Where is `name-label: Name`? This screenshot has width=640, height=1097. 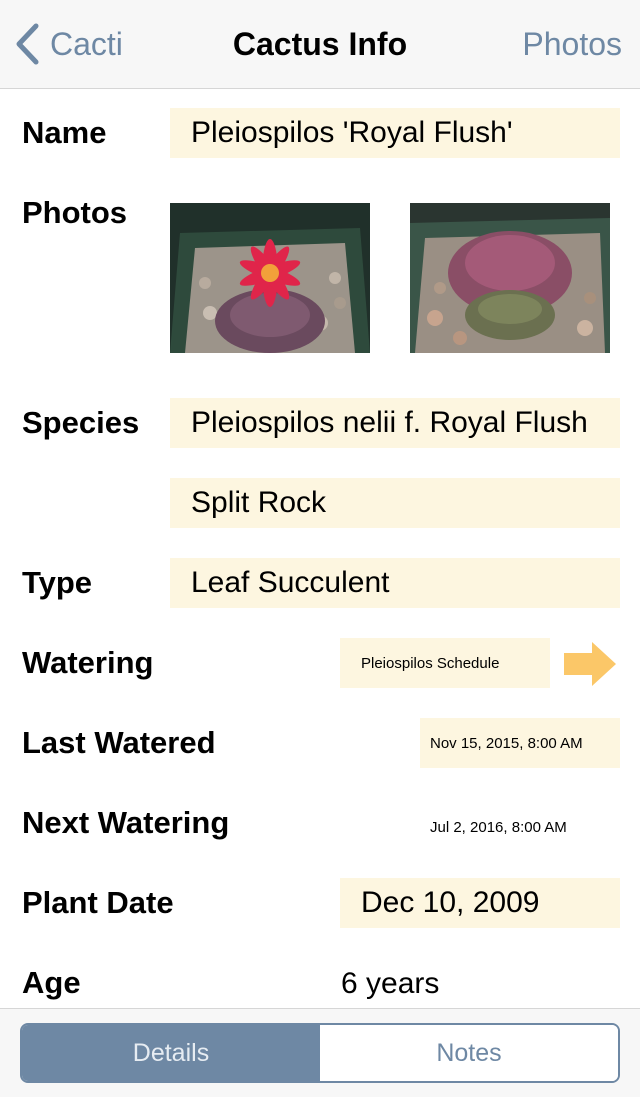 name-label: Name is located at coordinates (64, 132).